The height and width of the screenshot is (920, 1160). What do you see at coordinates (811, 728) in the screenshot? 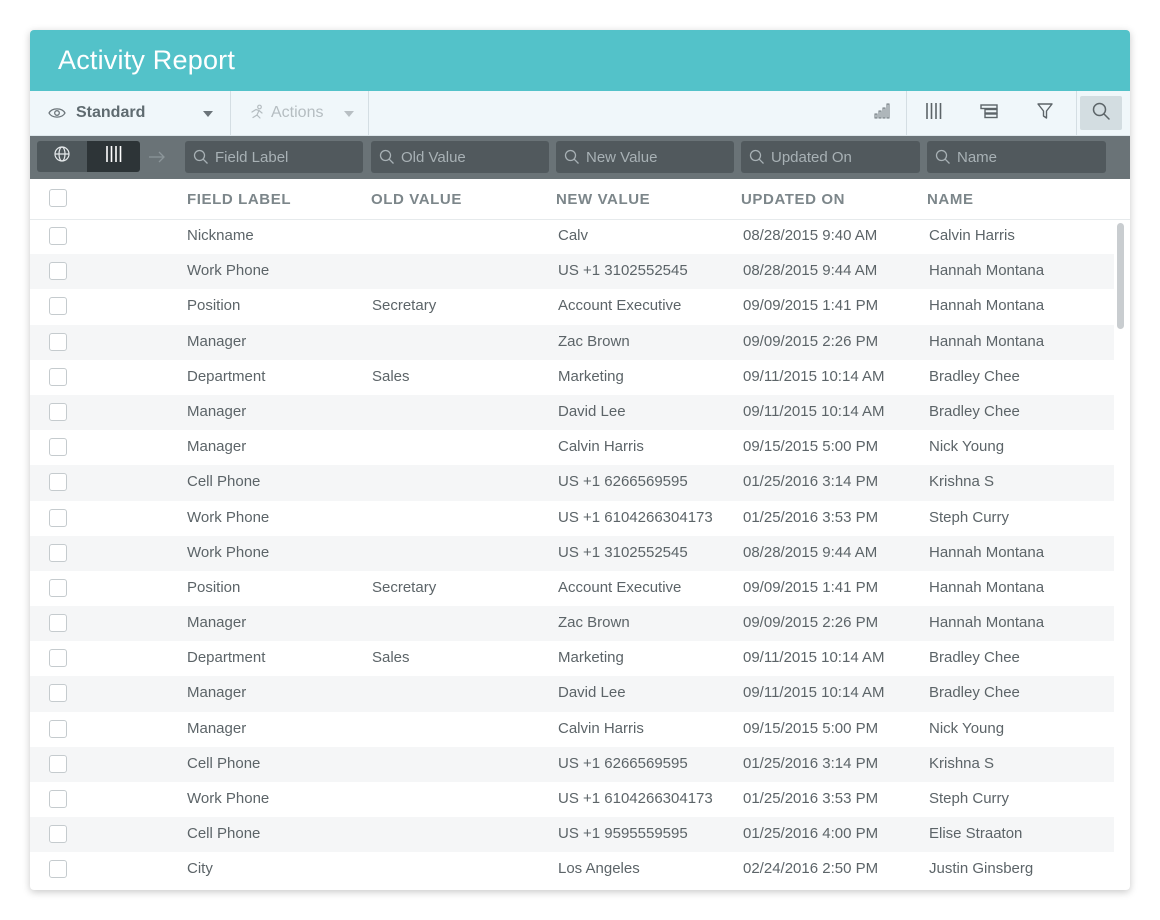
I see `updated-on-cell: 09/15/2015 5:00 PM` at bounding box center [811, 728].